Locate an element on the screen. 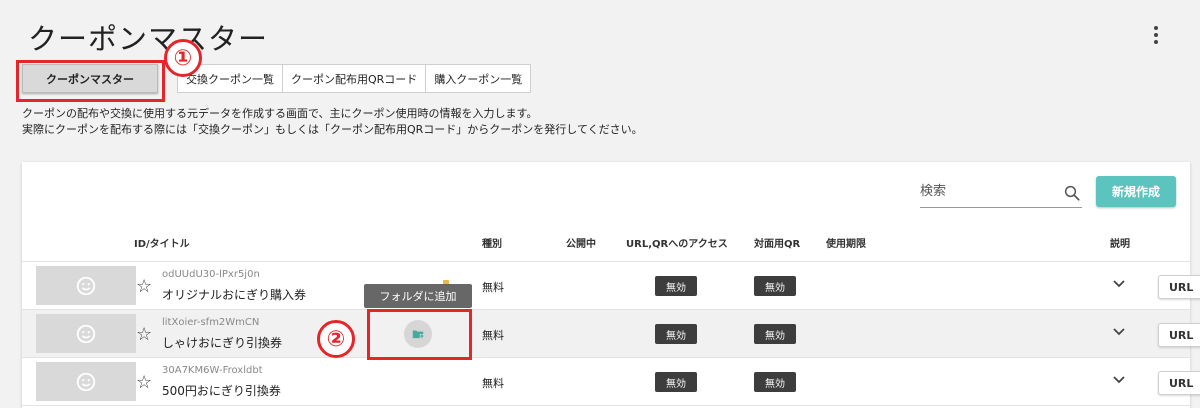 The image size is (1200, 408). header-published: 公開中 is located at coordinates (581, 244).